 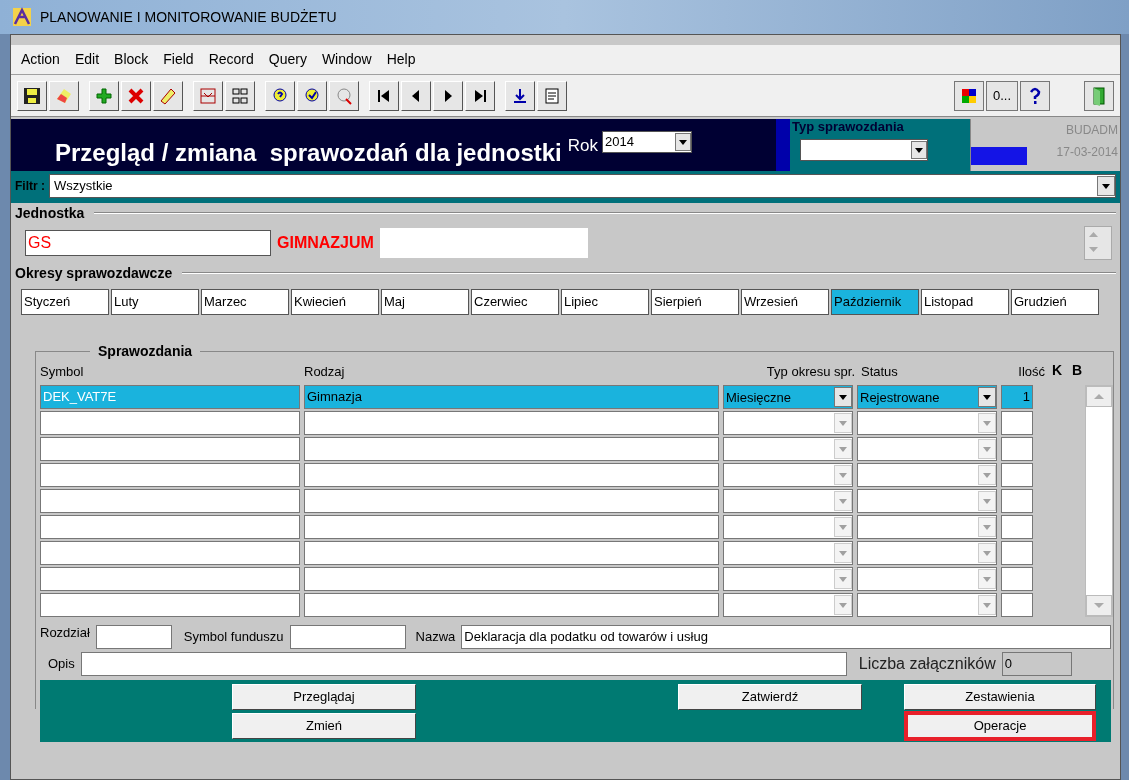 What do you see at coordinates (324, 697) in the screenshot?
I see `action-button: Przeglądaj` at bounding box center [324, 697].